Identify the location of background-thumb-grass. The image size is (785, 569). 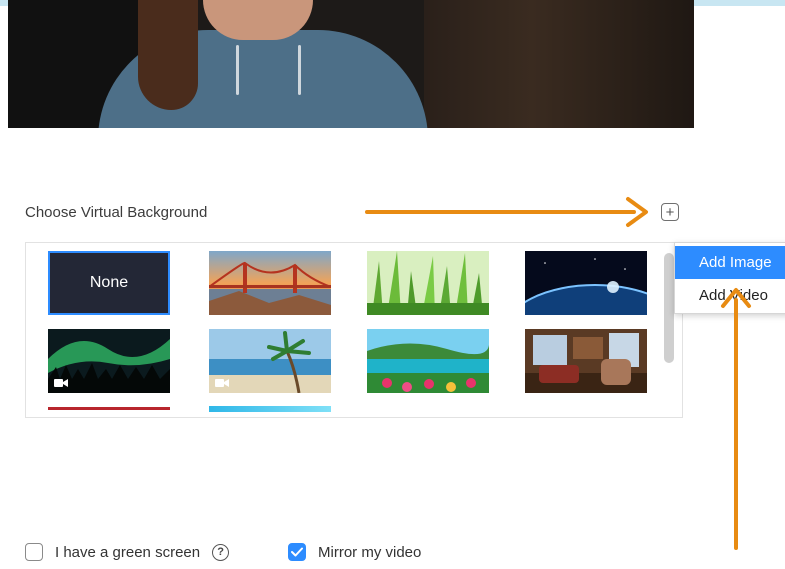
(428, 283).